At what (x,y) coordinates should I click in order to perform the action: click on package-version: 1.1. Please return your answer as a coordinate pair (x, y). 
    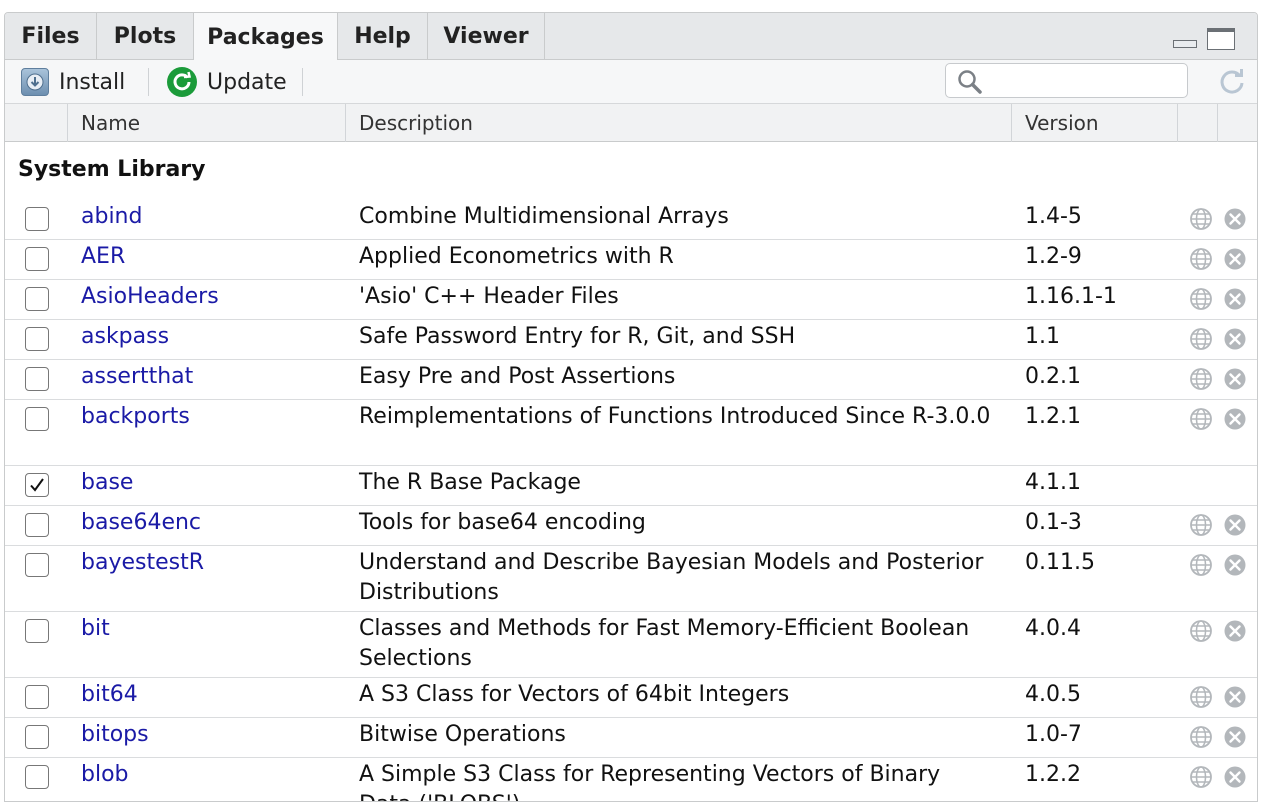
    Looking at the image, I should click on (1042, 336).